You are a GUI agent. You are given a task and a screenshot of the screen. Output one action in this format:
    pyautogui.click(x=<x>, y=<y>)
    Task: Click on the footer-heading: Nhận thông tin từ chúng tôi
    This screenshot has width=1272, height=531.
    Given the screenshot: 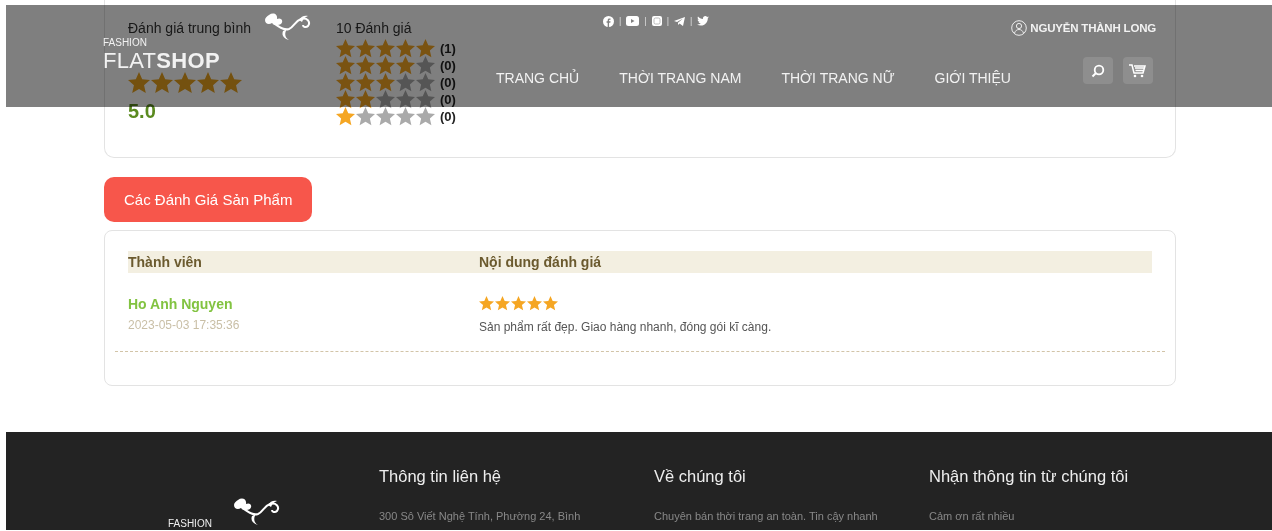 What is the action you would take?
    pyautogui.click(x=1029, y=476)
    